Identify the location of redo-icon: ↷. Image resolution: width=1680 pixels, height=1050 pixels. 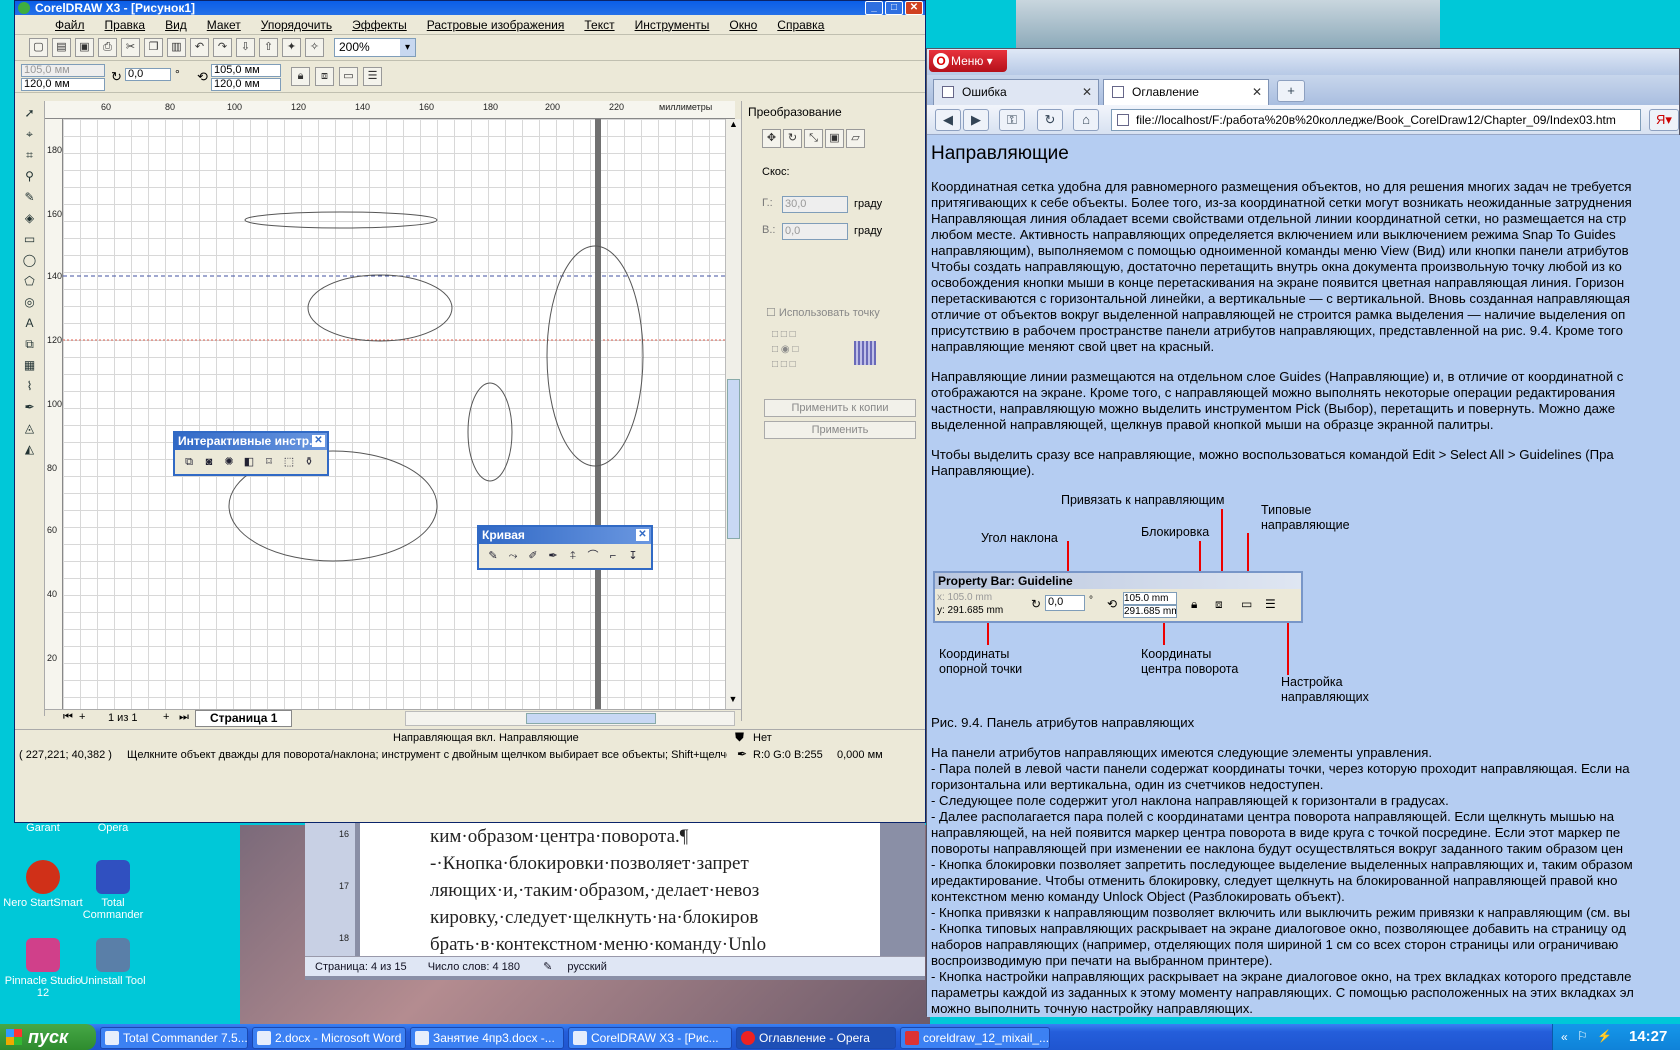
(222, 47).